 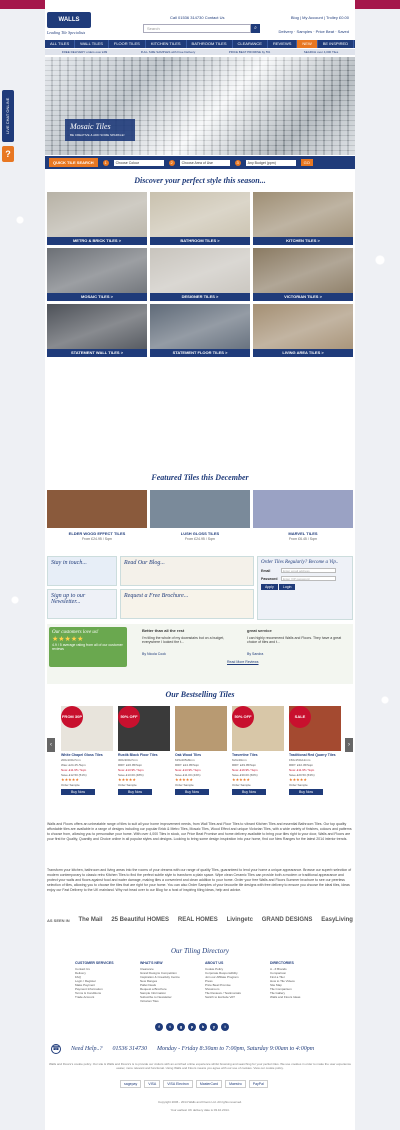 What do you see at coordinates (51, 745) in the screenshot?
I see `carousel-prev-icon: ‹` at bounding box center [51, 745].